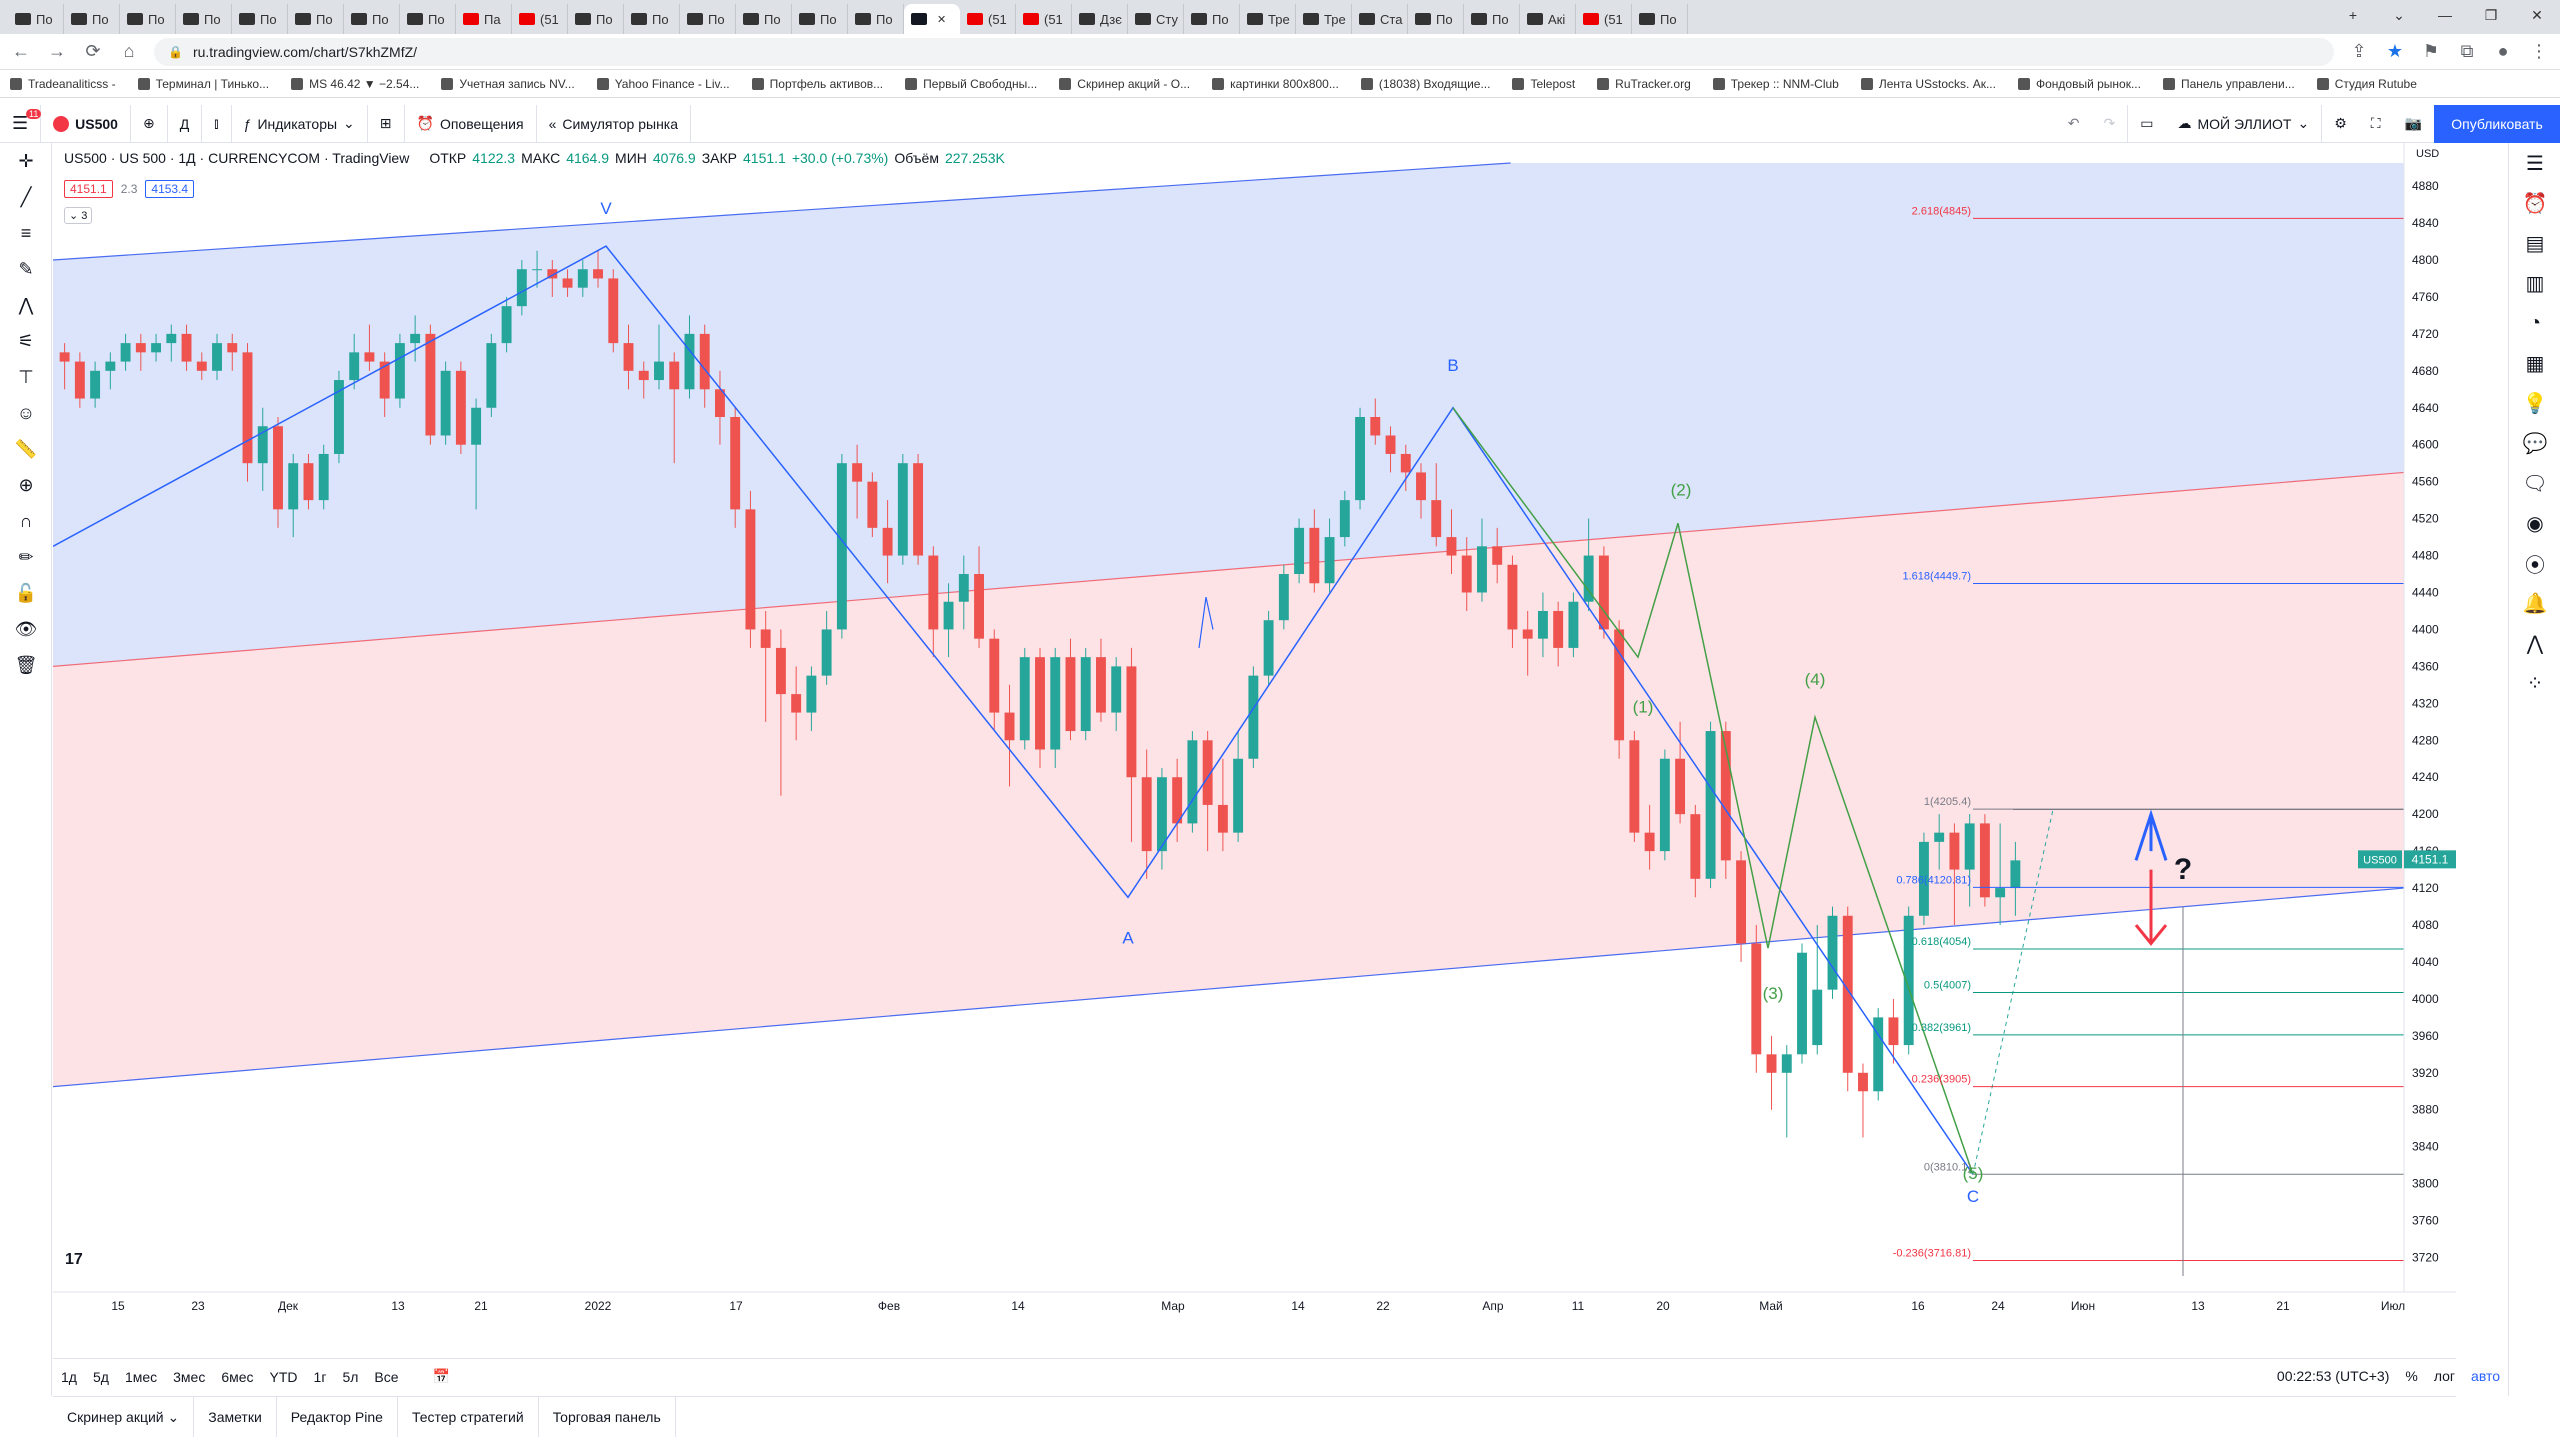  Describe the element at coordinates (2534, 323) in the screenshot. I see `calendar-icon: ◔` at that location.